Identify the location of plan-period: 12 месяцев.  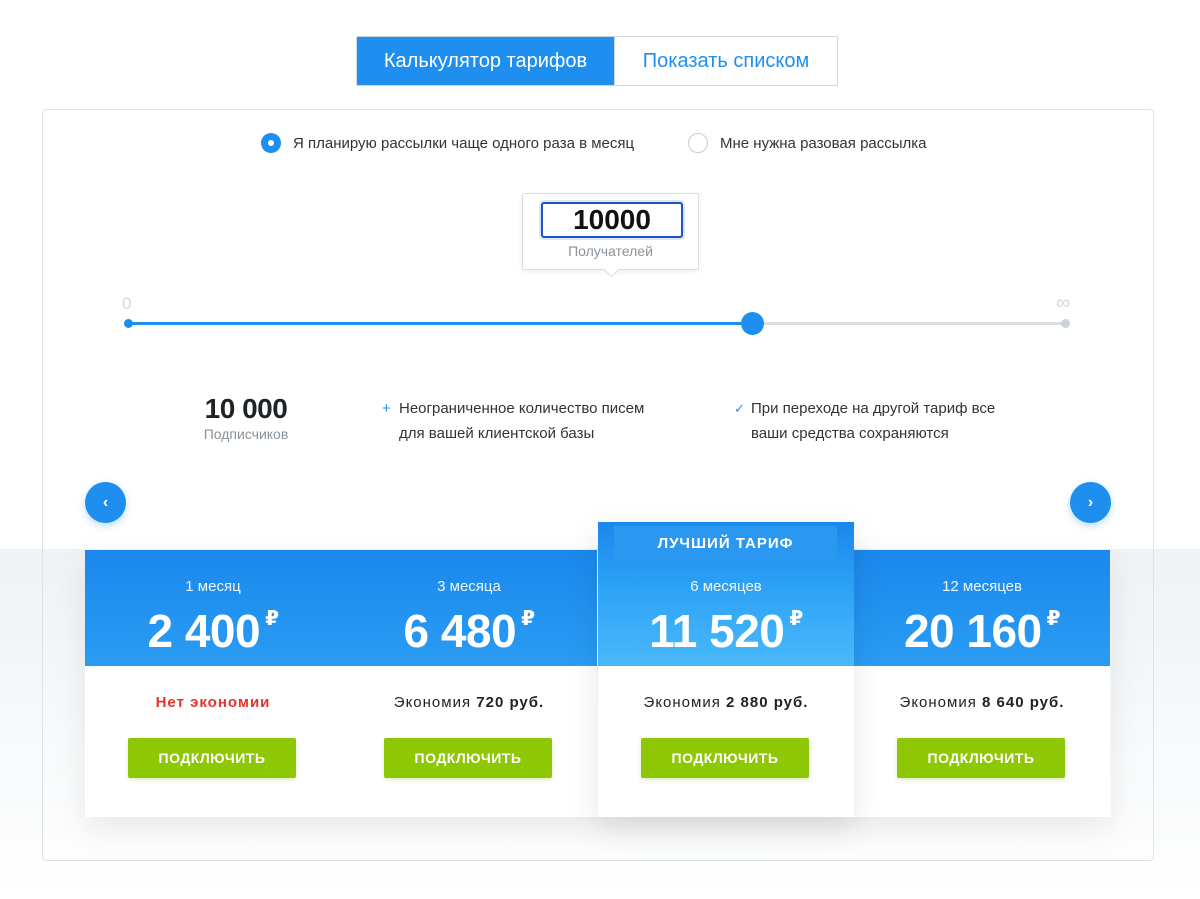
(982, 586).